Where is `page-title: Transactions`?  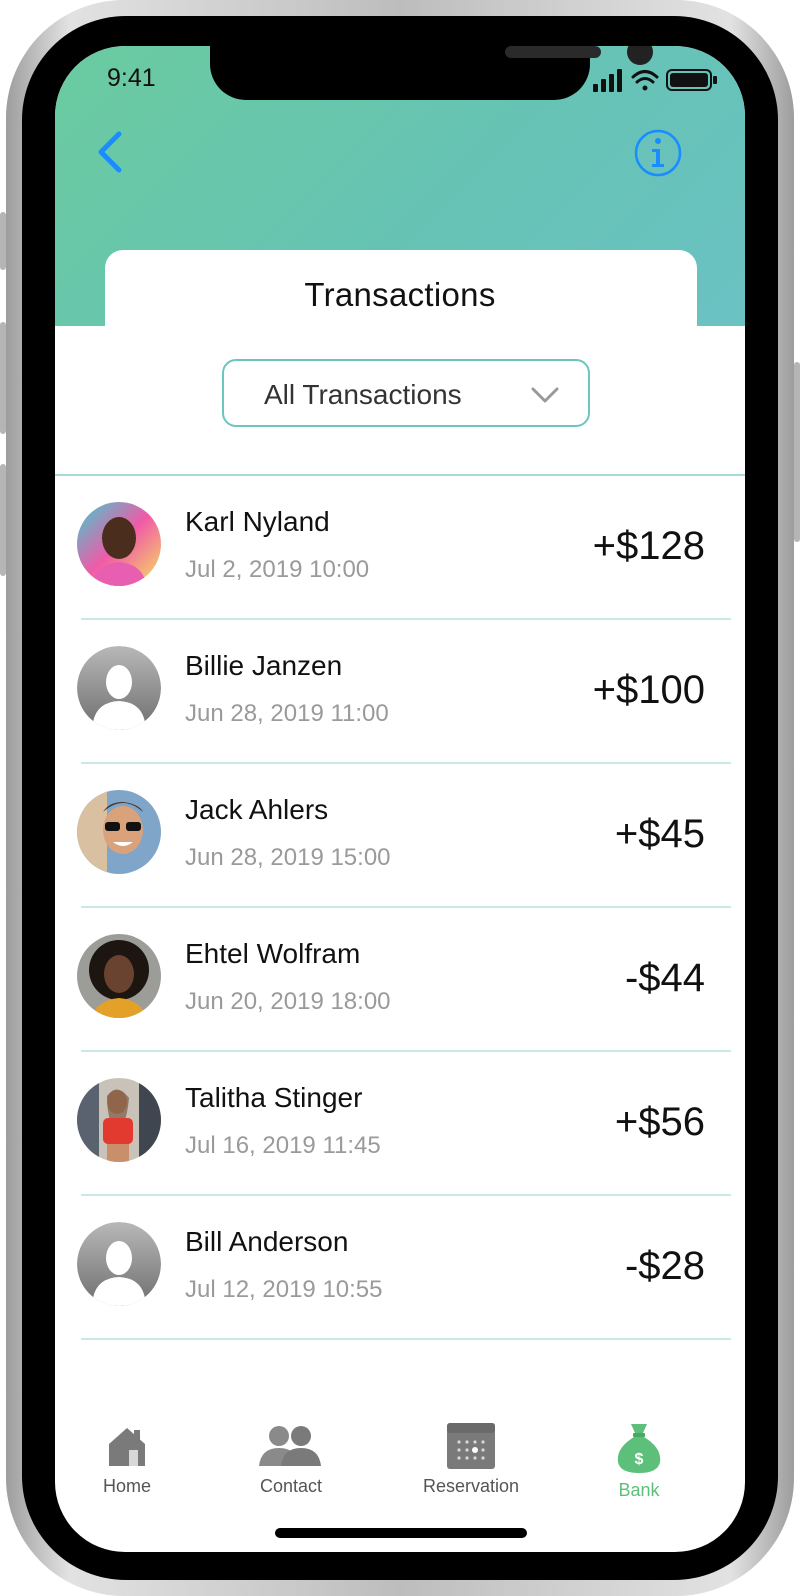
page-title: Transactions is located at coordinates (400, 294).